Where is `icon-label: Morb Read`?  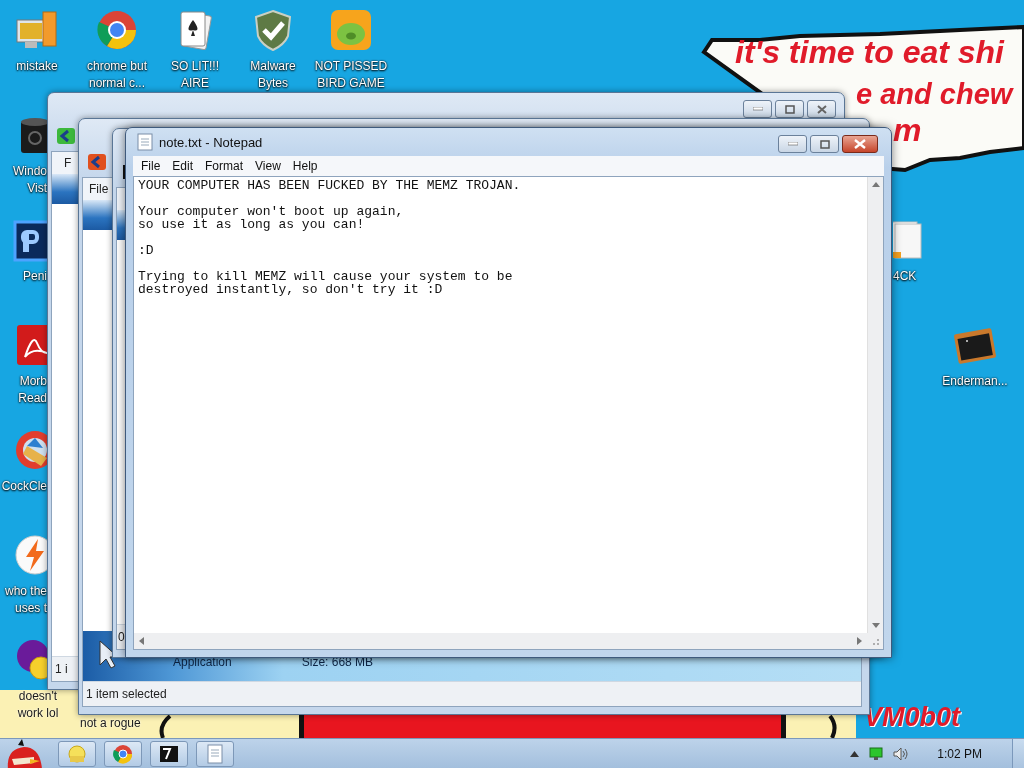
icon-label: Morb Read is located at coordinates (32, 390).